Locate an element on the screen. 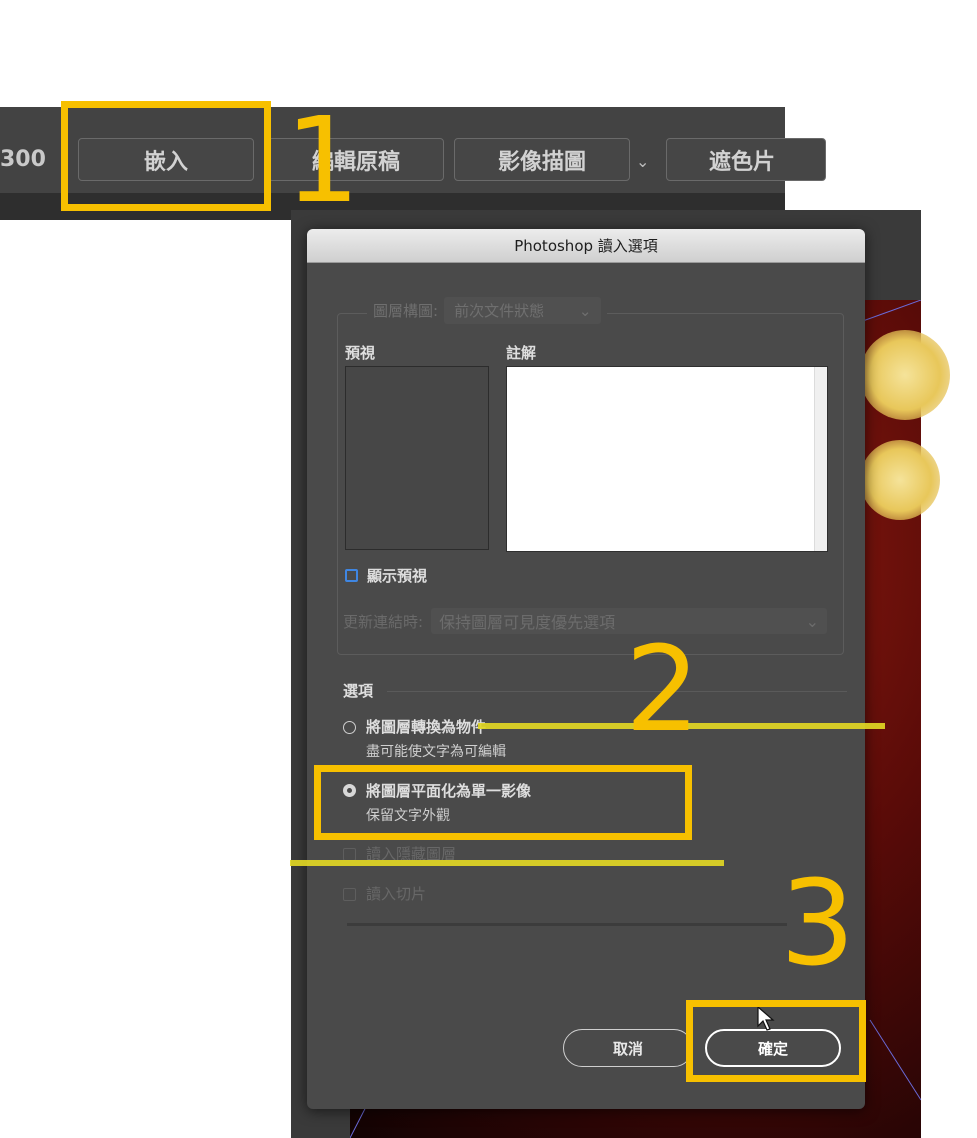 Image resolution: width=977 pixels, height=1138 pixels. cancel-button: 取消 is located at coordinates (628, 1048).